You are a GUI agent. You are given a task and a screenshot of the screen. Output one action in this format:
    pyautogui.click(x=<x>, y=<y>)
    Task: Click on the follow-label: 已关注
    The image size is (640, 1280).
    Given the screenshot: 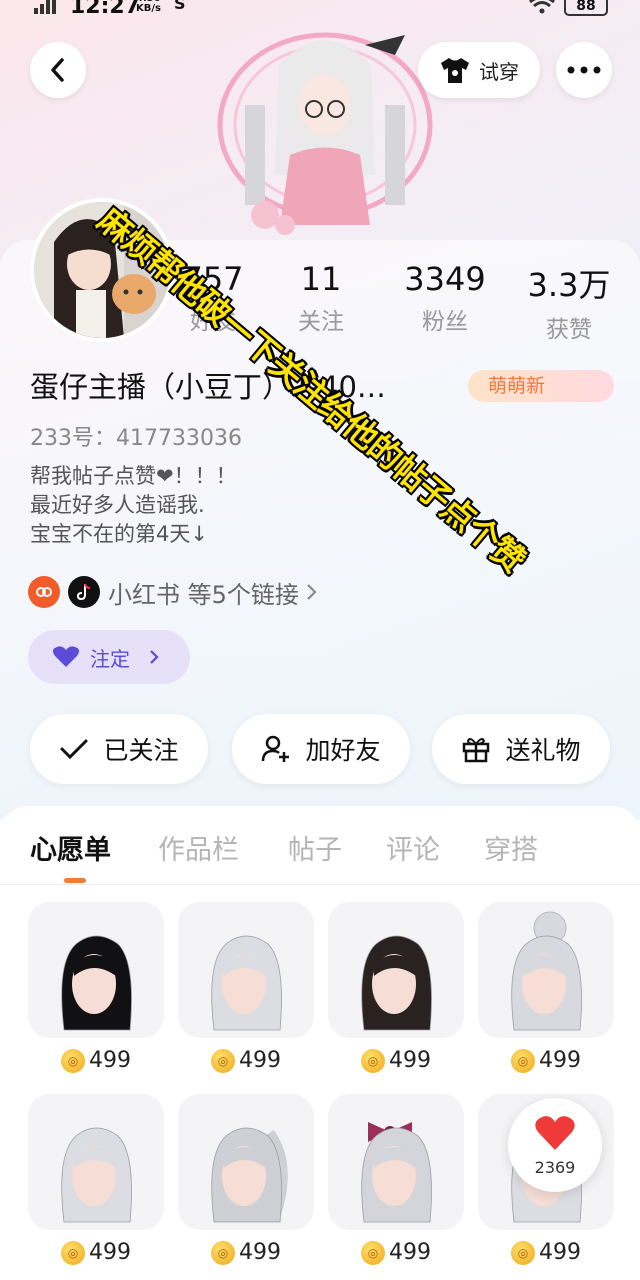 What is the action you would take?
    pyautogui.click(x=141, y=750)
    